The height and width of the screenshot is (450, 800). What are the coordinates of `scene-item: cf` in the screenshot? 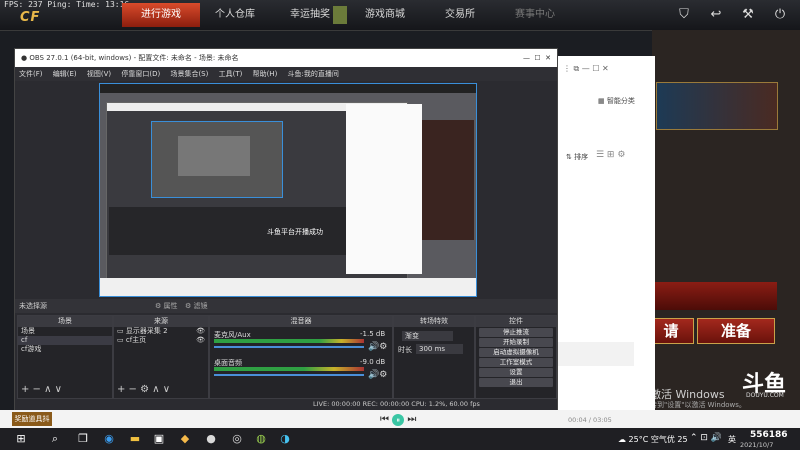 It's located at (65, 340).